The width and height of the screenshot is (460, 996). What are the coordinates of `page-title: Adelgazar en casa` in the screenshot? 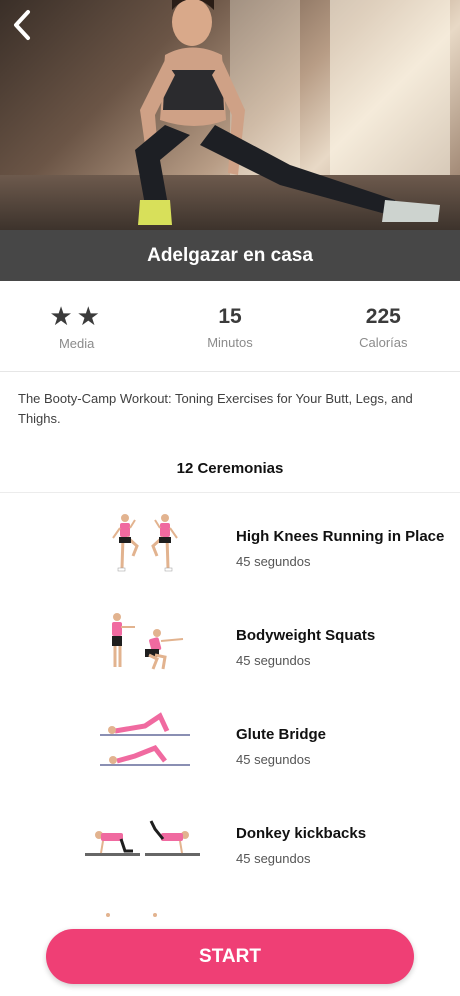 It's located at (230, 255).